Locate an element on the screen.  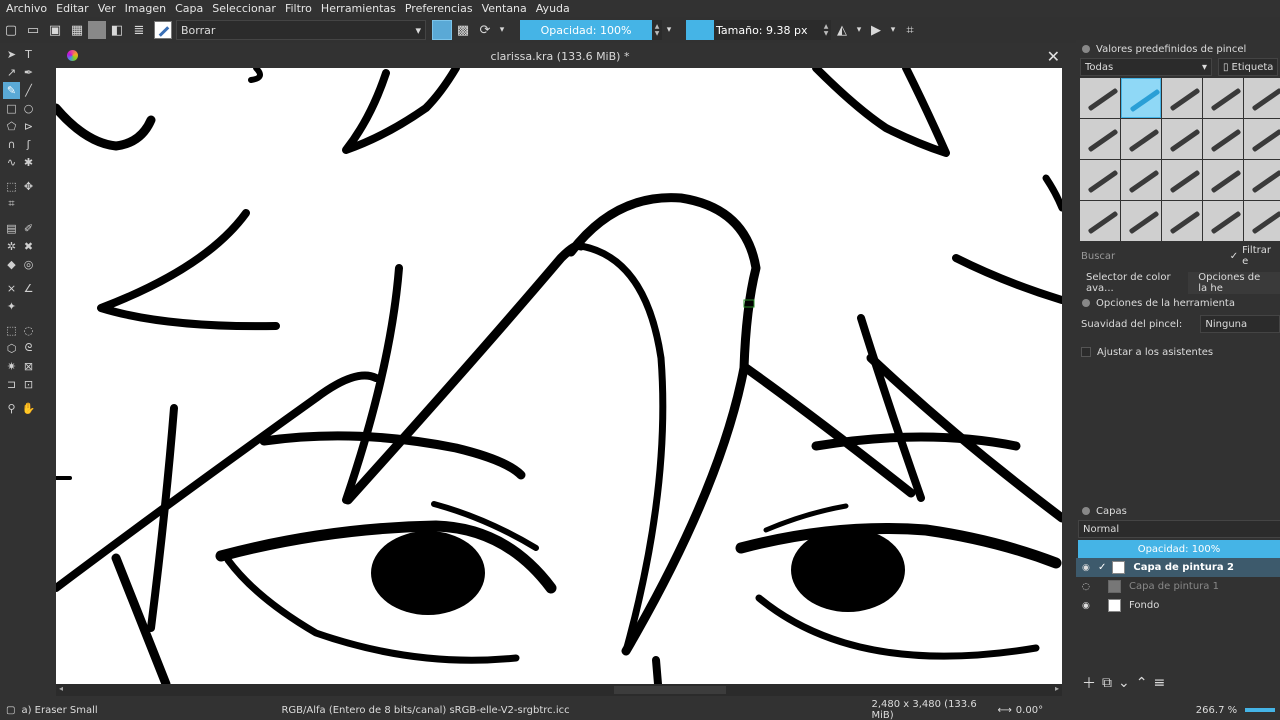
polygon-tool-icon: ⬠ is located at coordinates (11, 126).